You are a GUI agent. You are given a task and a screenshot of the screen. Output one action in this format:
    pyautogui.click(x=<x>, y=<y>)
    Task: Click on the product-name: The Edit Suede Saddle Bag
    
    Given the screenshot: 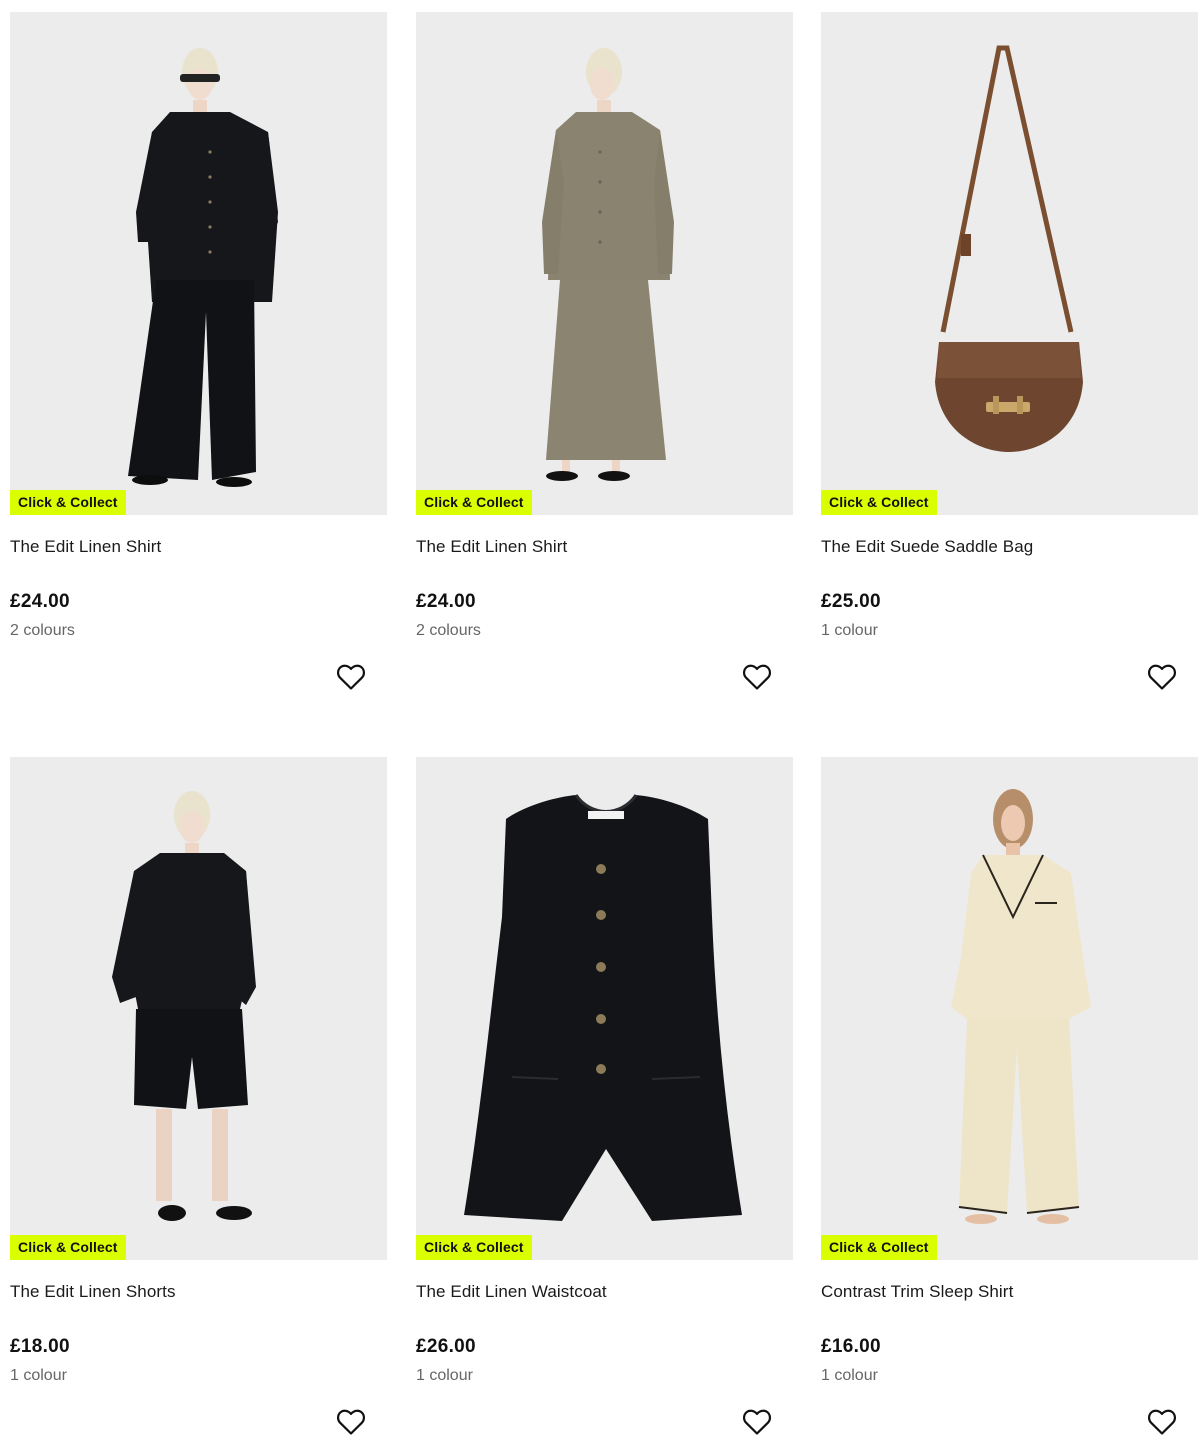 What is the action you would take?
    pyautogui.click(x=927, y=547)
    